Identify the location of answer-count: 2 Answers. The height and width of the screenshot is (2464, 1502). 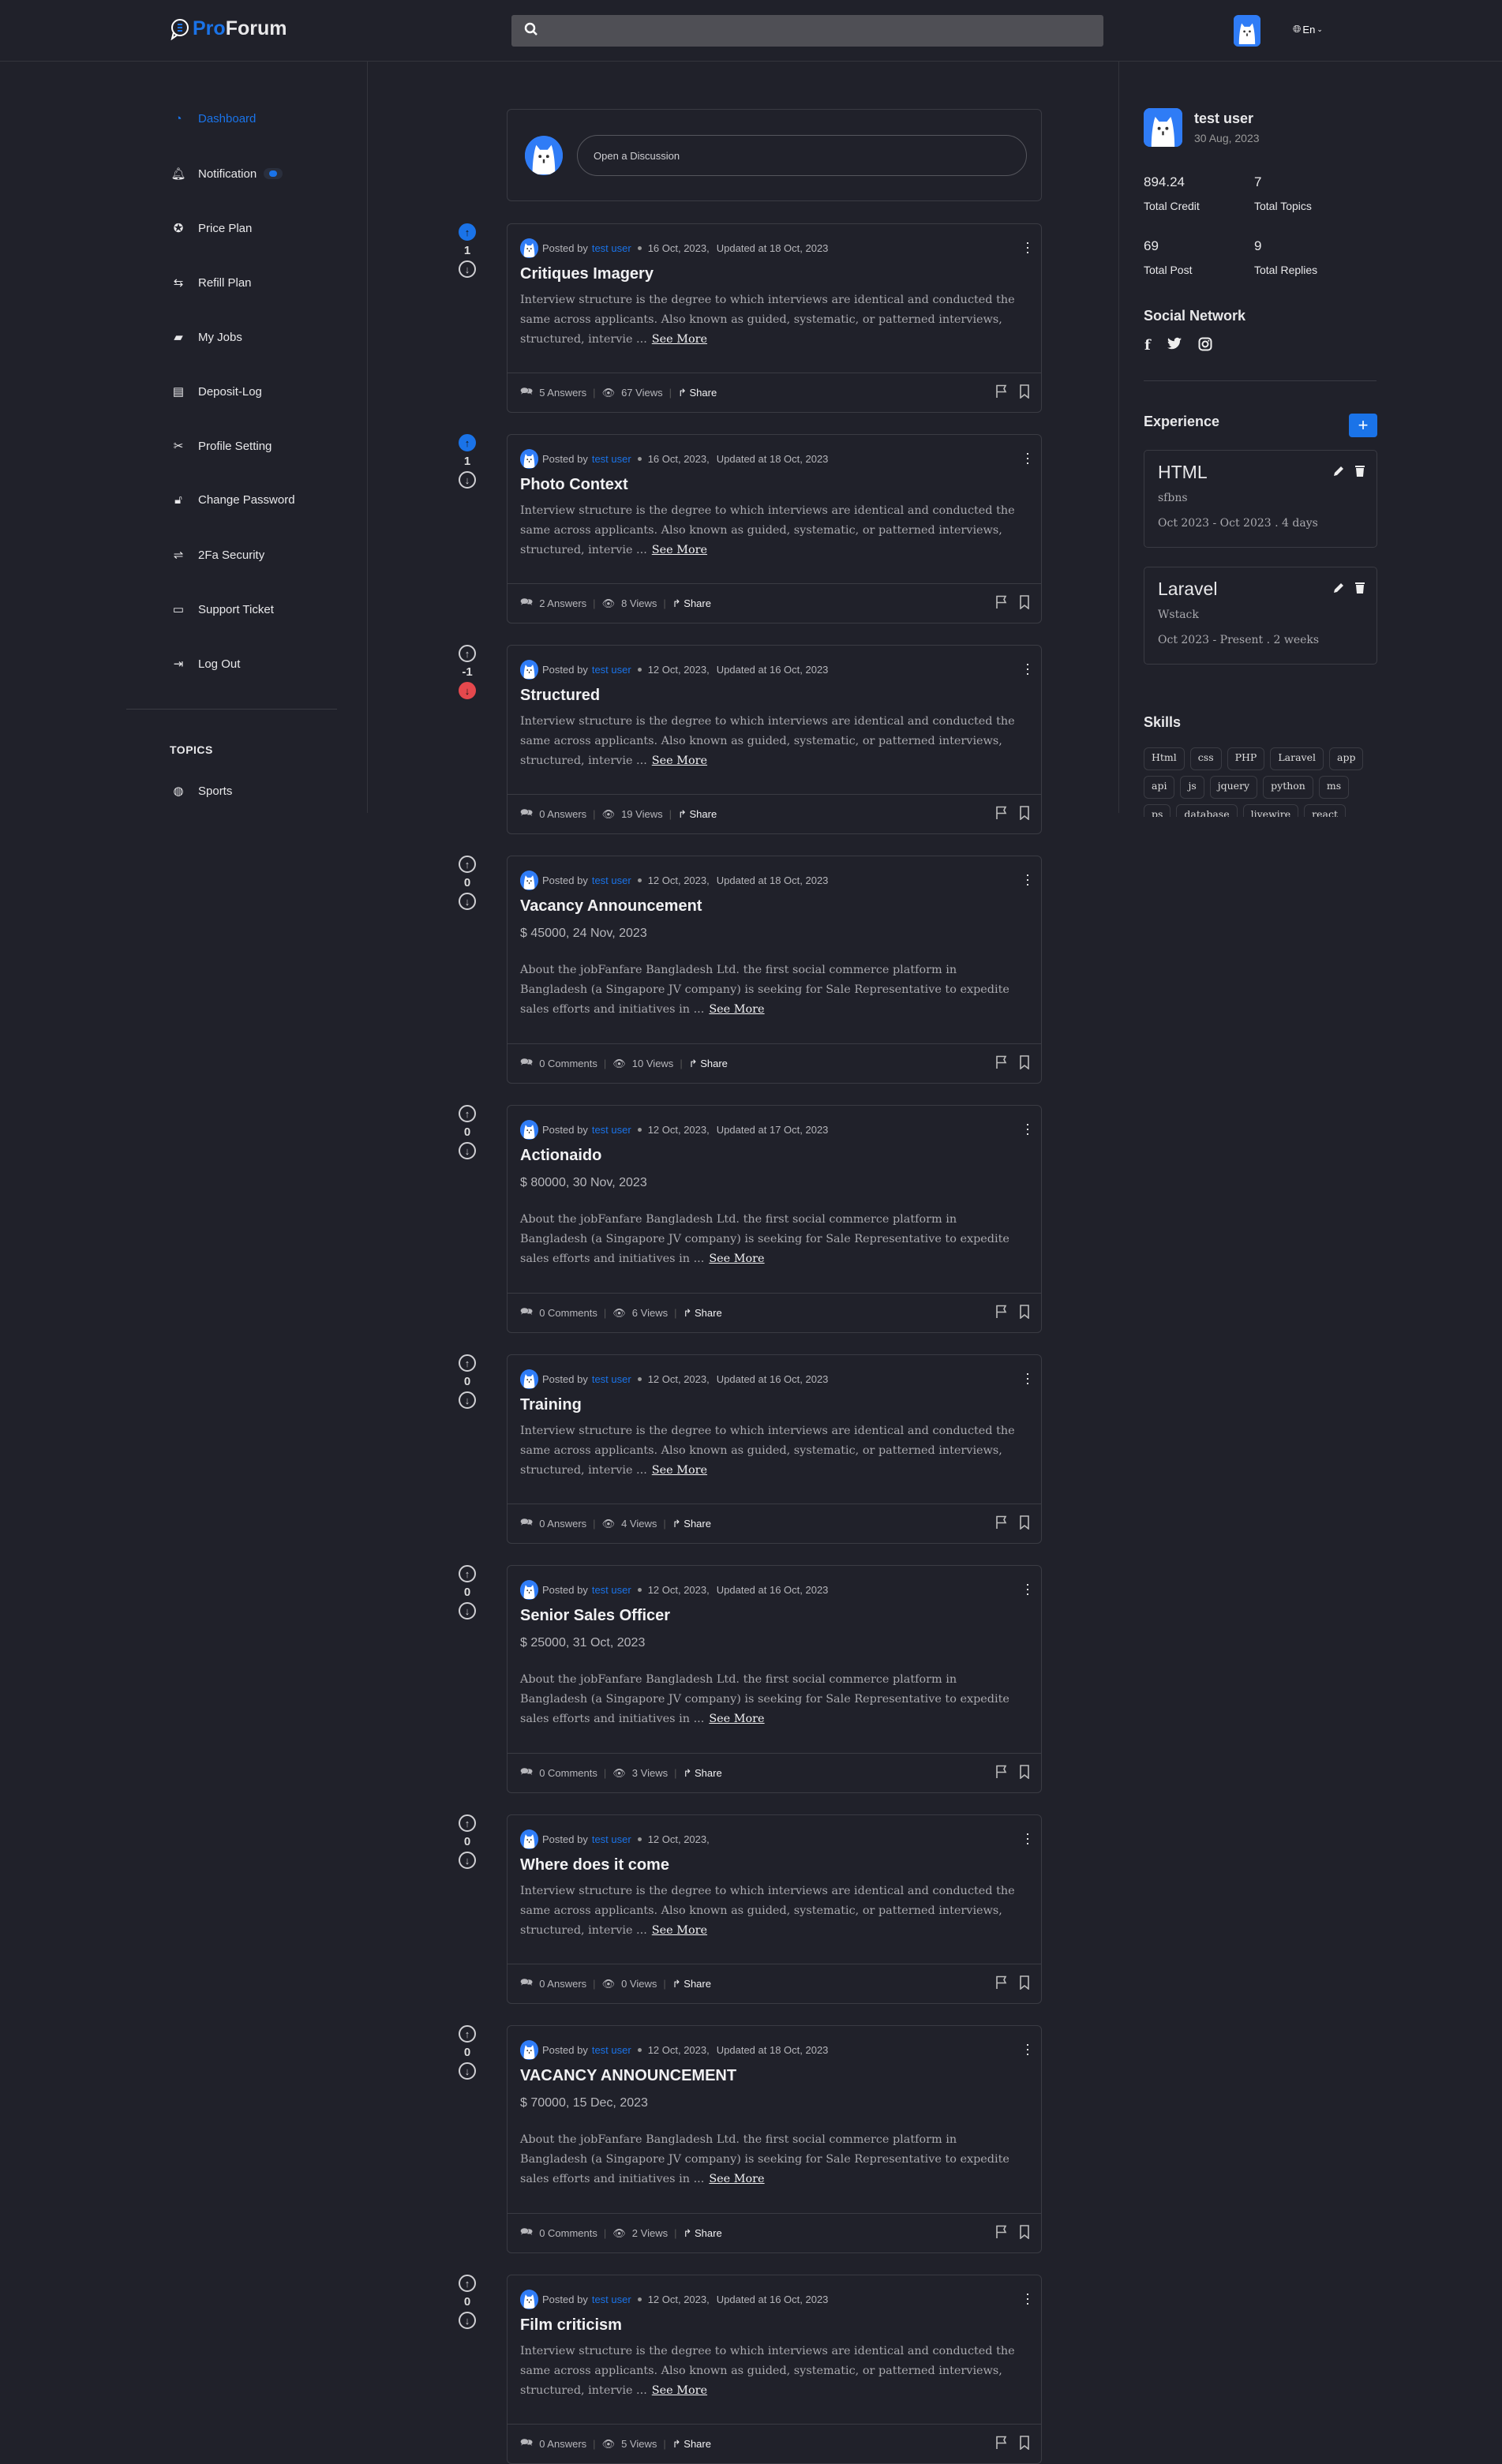
(562, 603).